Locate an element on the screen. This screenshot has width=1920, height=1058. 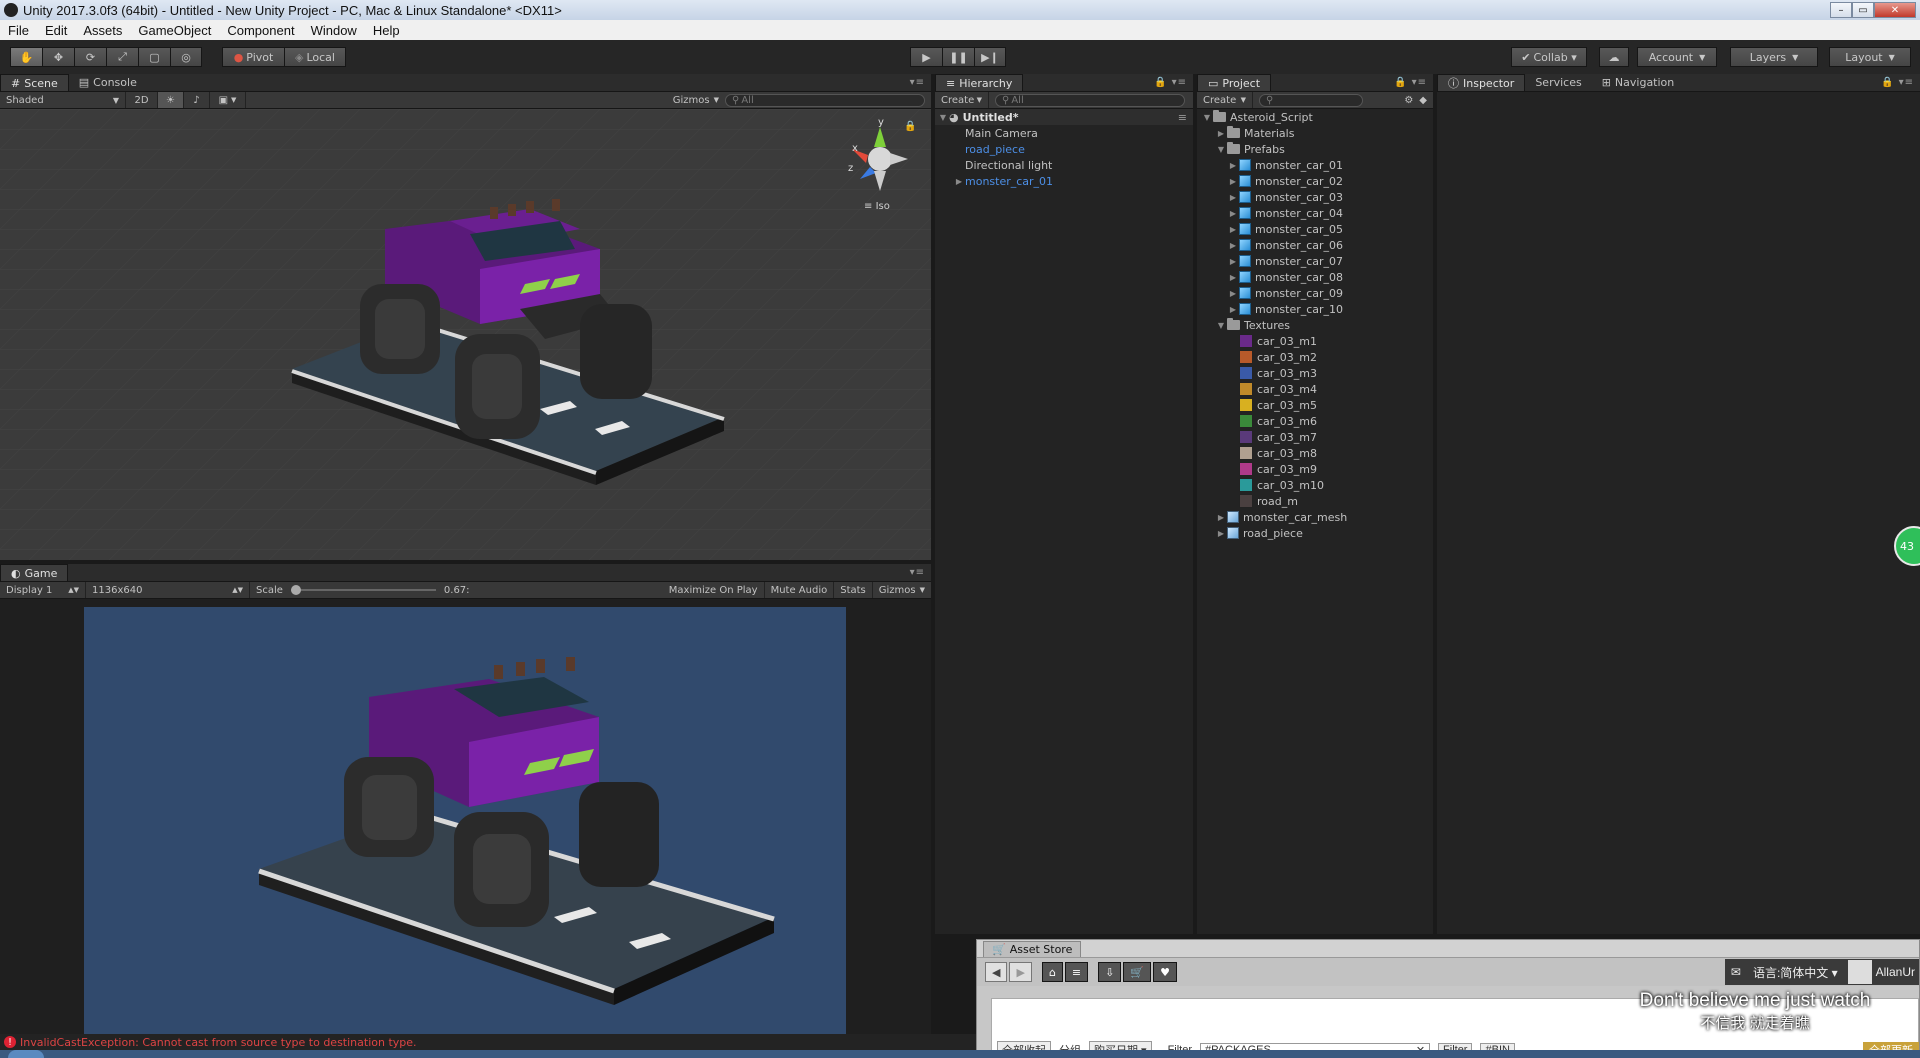
project-texture-row: car_03_m3 is located at coordinates (1315, 373).